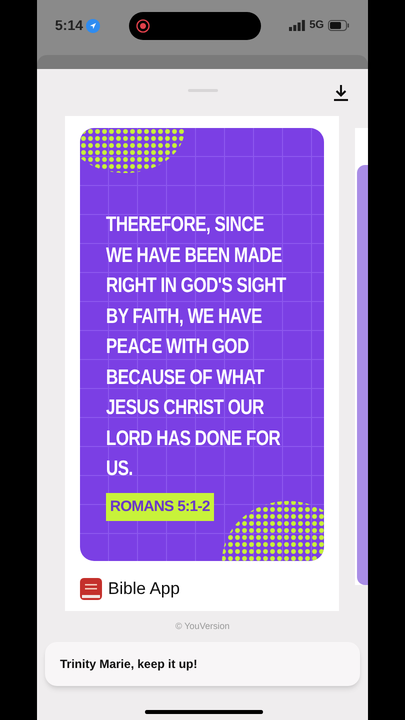 Image resolution: width=405 pixels, height=720 pixels. I want to click on verse-reference: ROMANS 5:1-2, so click(160, 506).